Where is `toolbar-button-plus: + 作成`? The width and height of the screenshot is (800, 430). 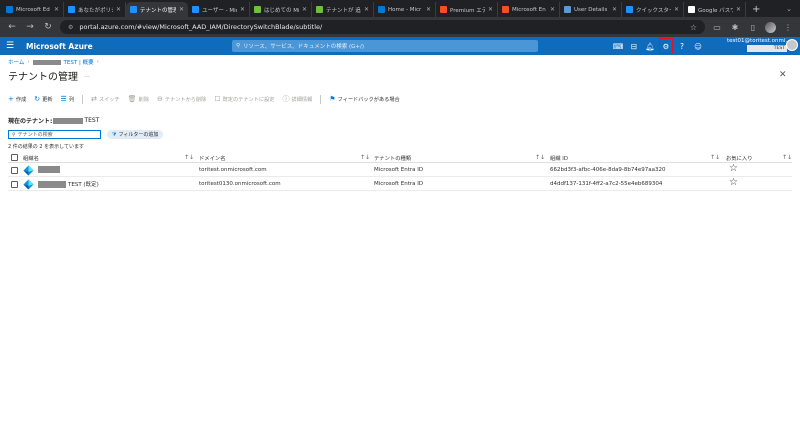
toolbar-button-plus: + 作成 is located at coordinates (17, 99).